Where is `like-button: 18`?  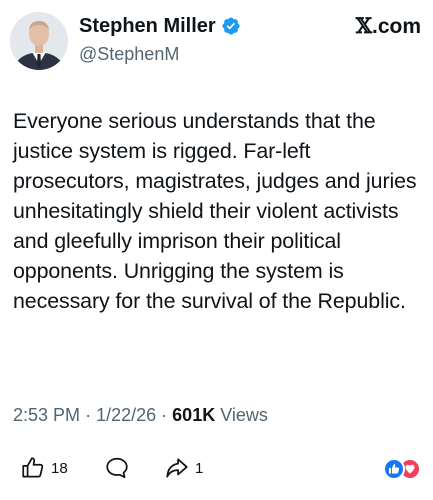 like-button: 18 is located at coordinates (44, 468).